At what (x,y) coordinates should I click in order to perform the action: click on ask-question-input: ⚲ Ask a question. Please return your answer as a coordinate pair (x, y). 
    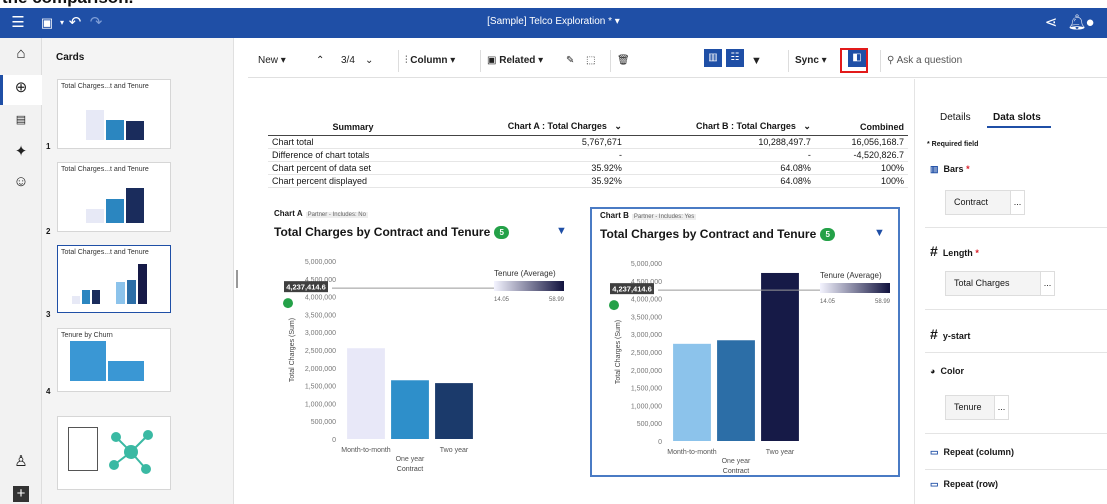
    Looking at the image, I should click on (990, 61).